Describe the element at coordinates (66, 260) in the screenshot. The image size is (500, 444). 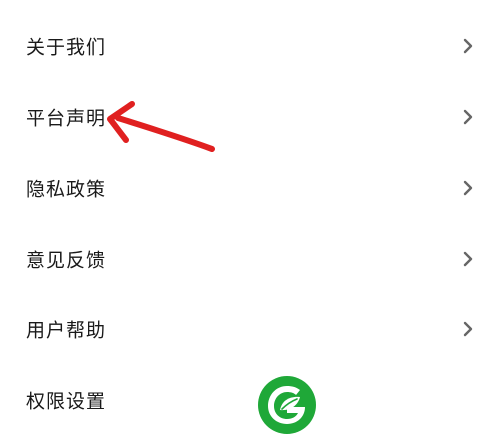
I see `menu-item-label: 意见反馈` at that location.